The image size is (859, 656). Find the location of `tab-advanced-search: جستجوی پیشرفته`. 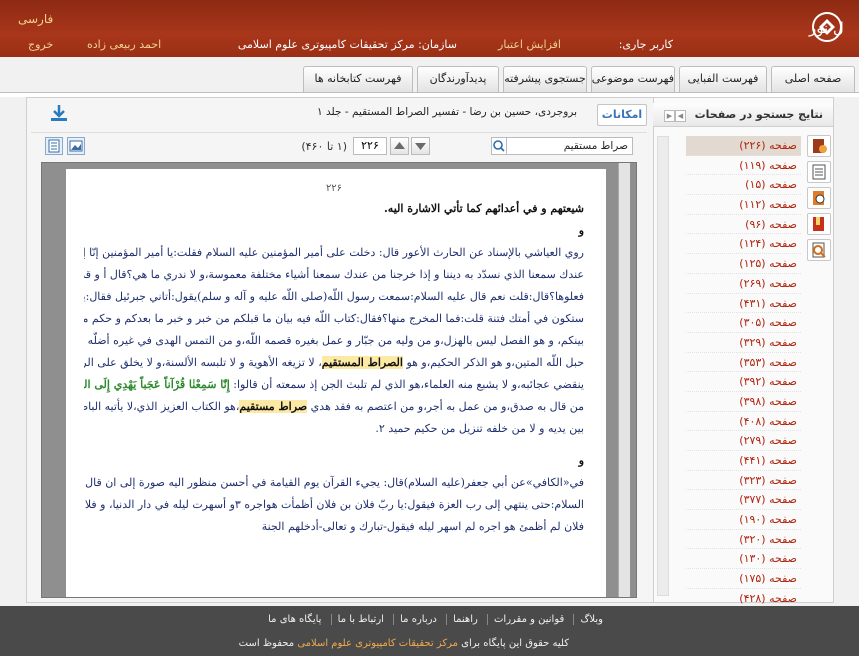

tab-advanced-search: جستجوی پیشرفته is located at coordinates (545, 79).